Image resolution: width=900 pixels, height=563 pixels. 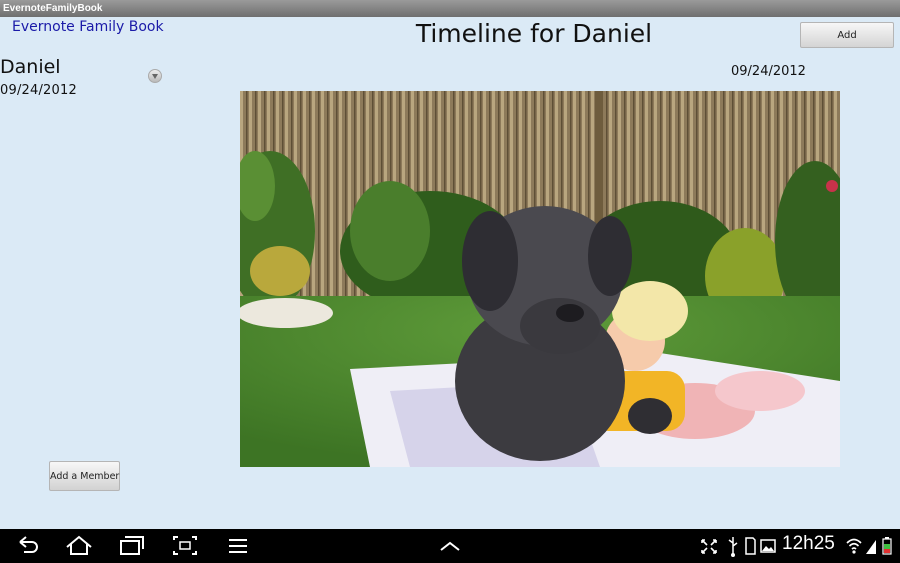 What do you see at coordinates (854, 546) in the screenshot?
I see `wifi-icon` at bounding box center [854, 546].